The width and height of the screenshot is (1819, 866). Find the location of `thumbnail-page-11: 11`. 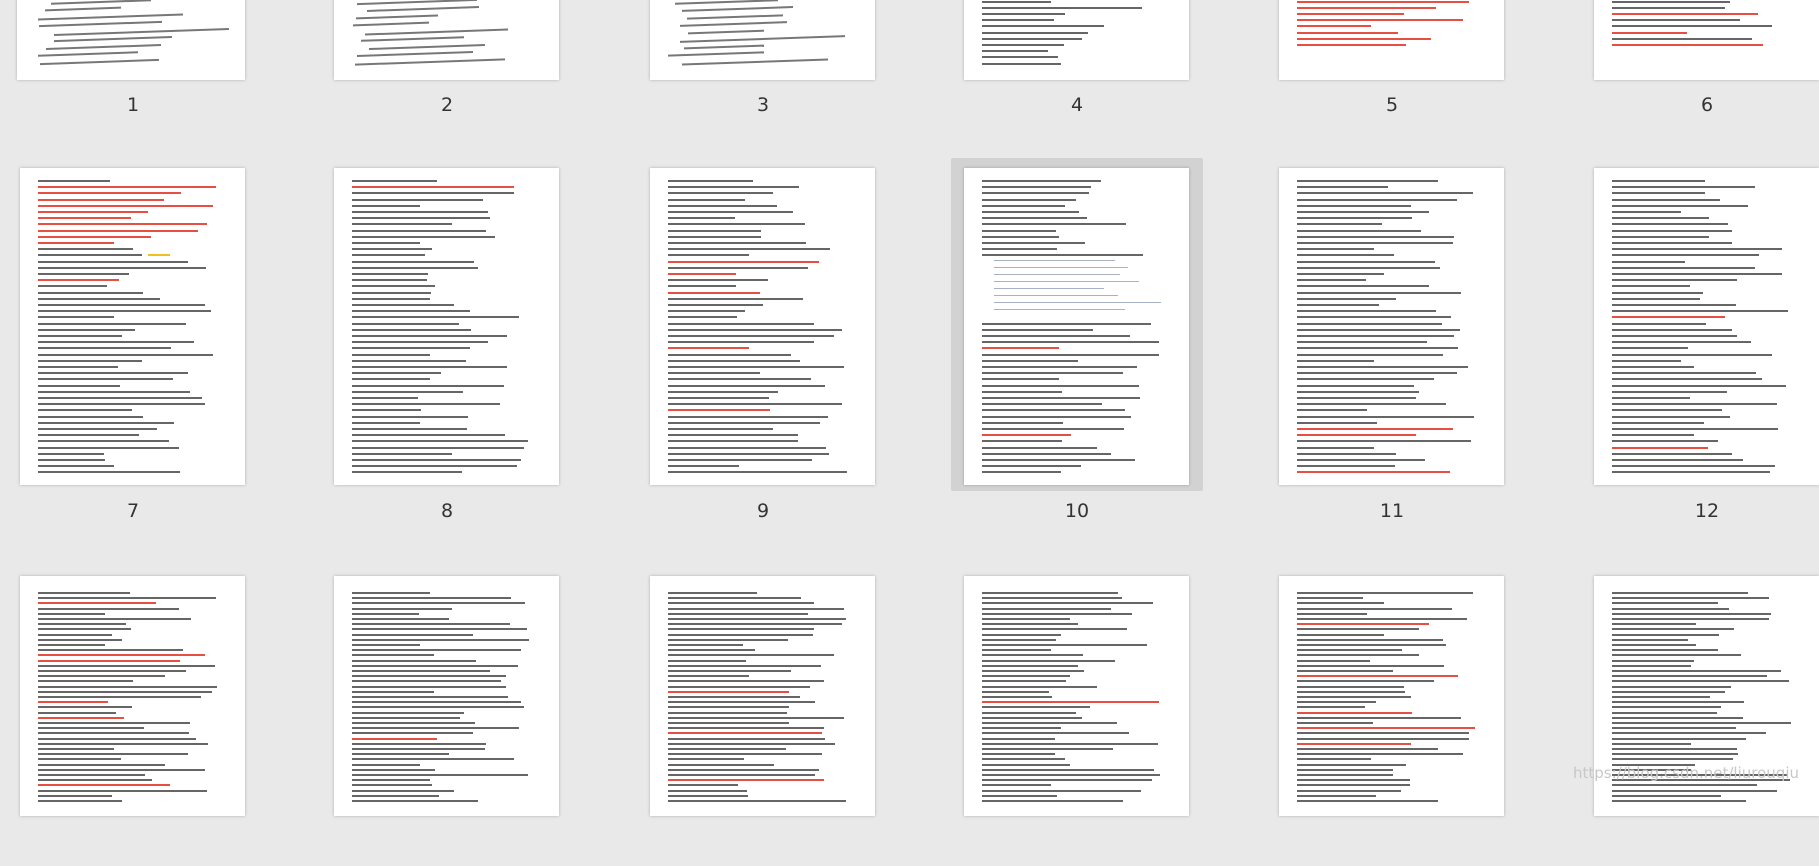

thumbnail-page-11: 11 is located at coordinates (1392, 340).